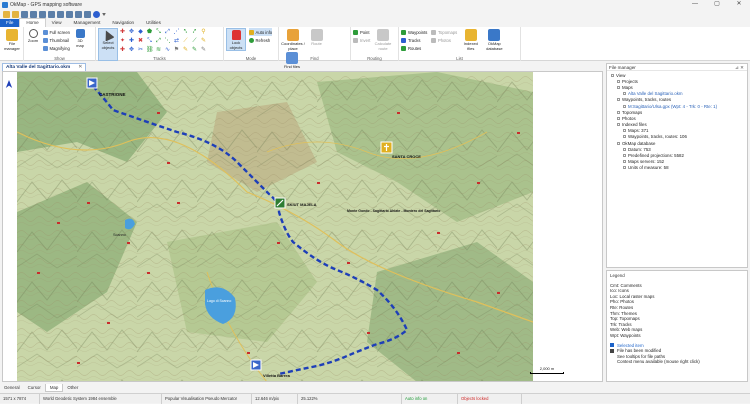  What do you see at coordinates (32, 22) in the screenshot?
I see `tab-home: Home` at bounding box center [32, 22].